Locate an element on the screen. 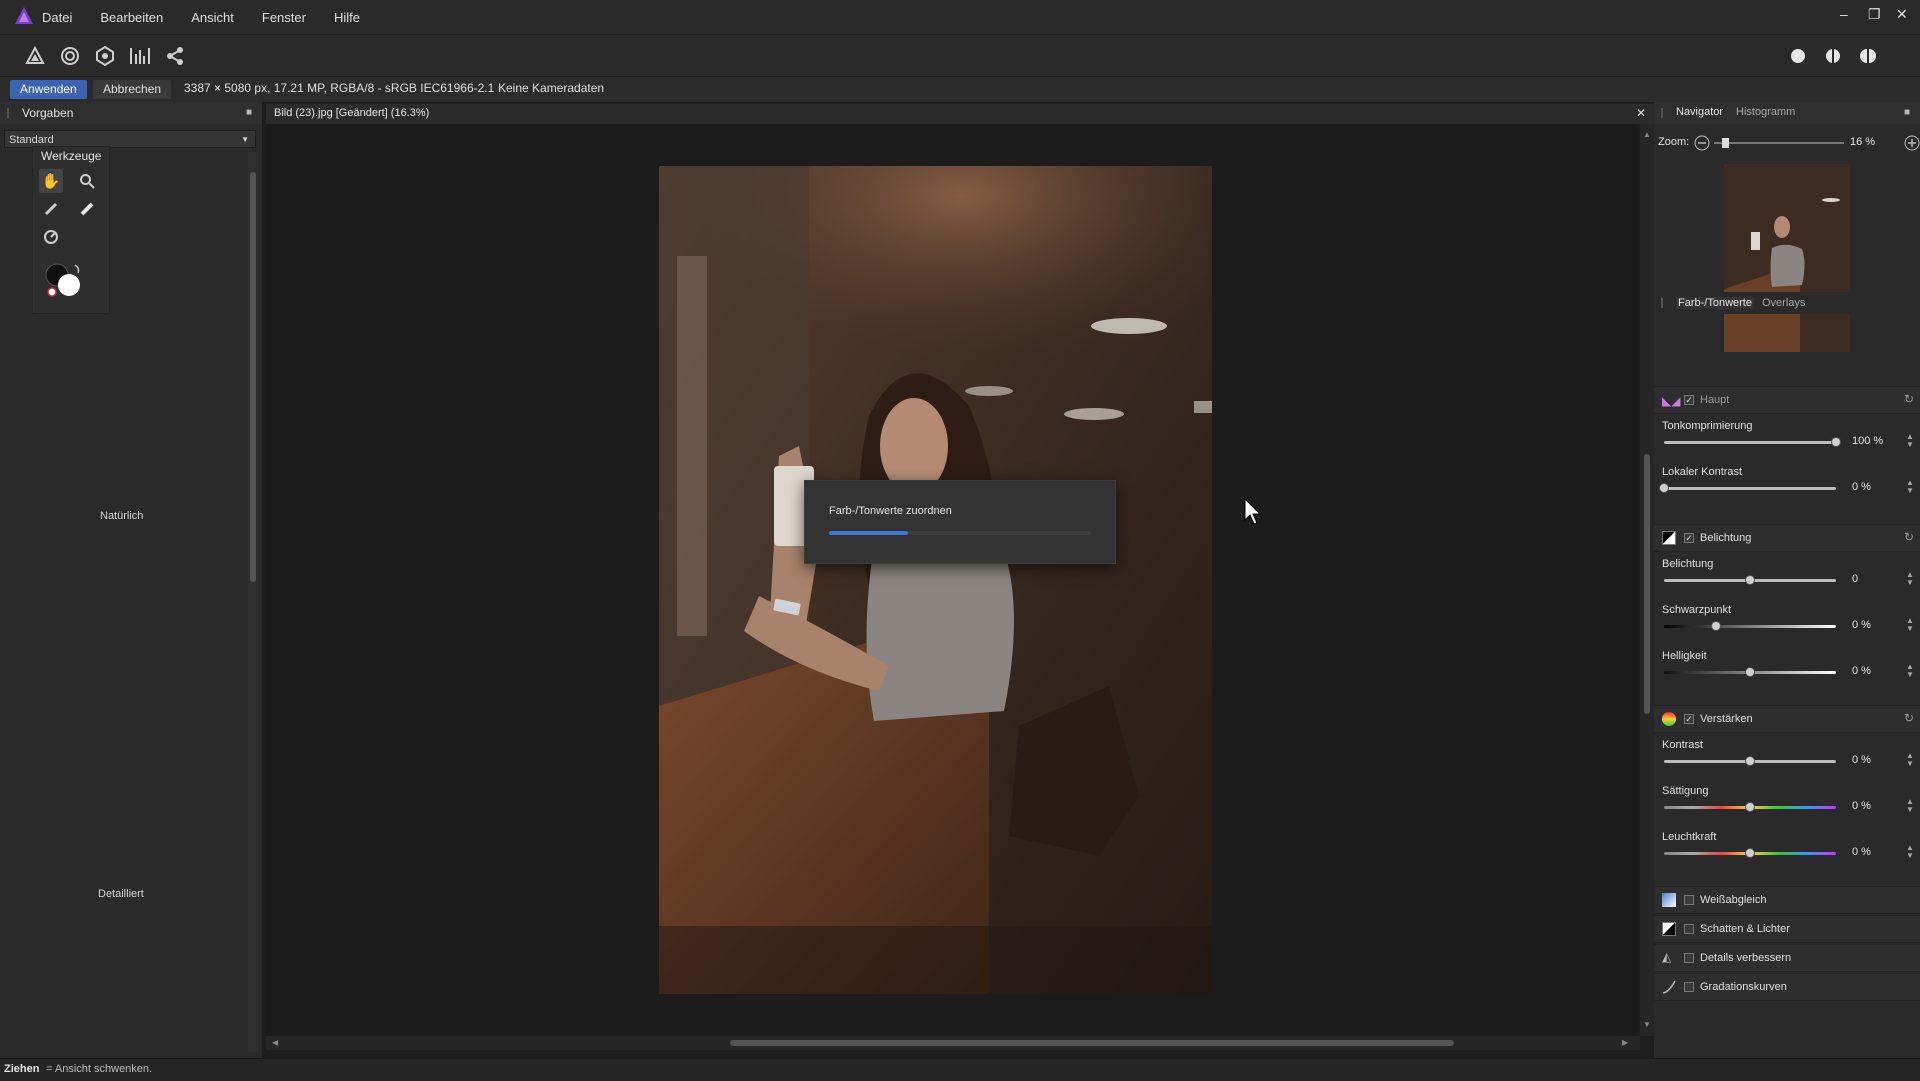 The width and height of the screenshot is (1920, 1081). document-title: Bild (23).jpg [Geändert] (16.3%) is located at coordinates (351, 113).